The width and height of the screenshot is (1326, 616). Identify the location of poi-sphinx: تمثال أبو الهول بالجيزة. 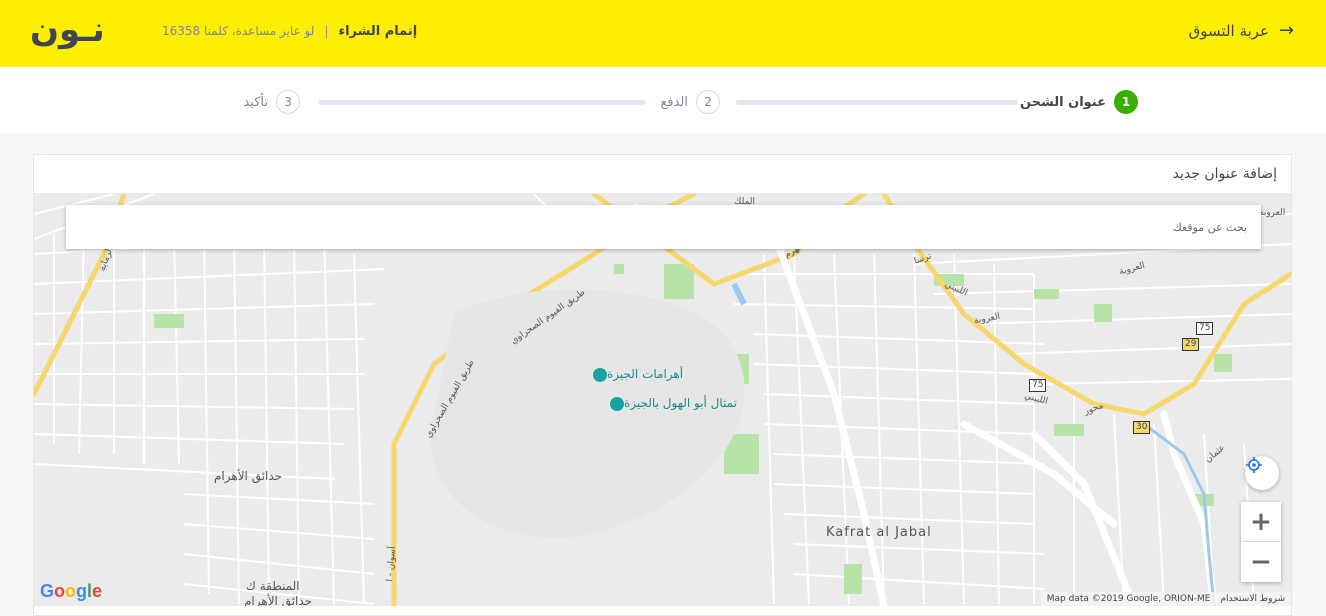
(671, 403).